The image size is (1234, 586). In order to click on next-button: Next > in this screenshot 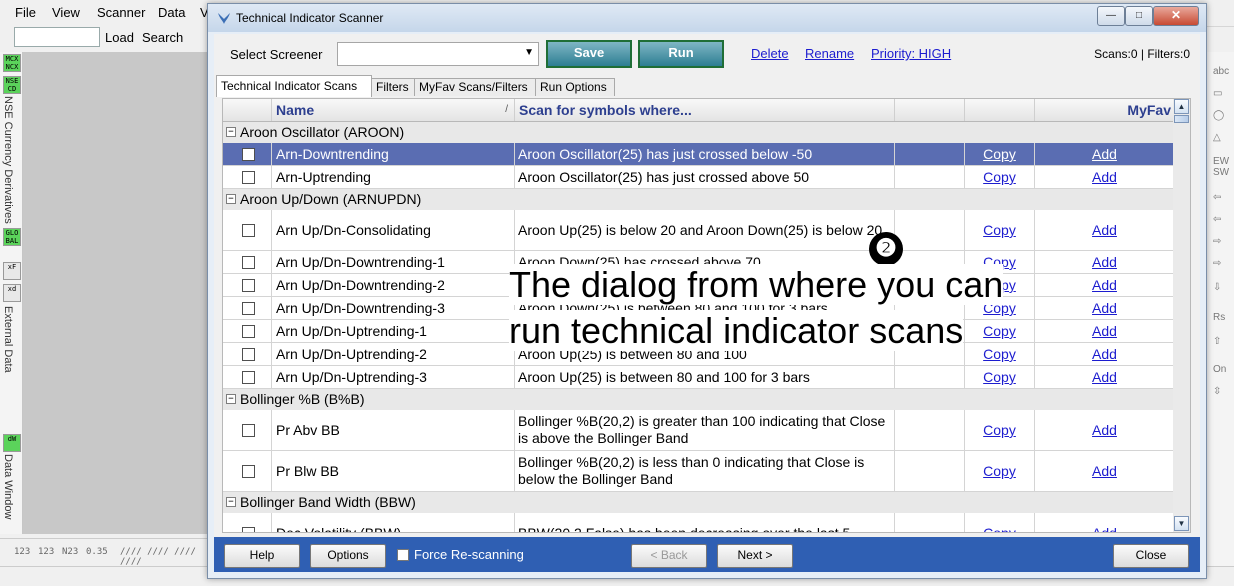, I will do `click(755, 556)`.